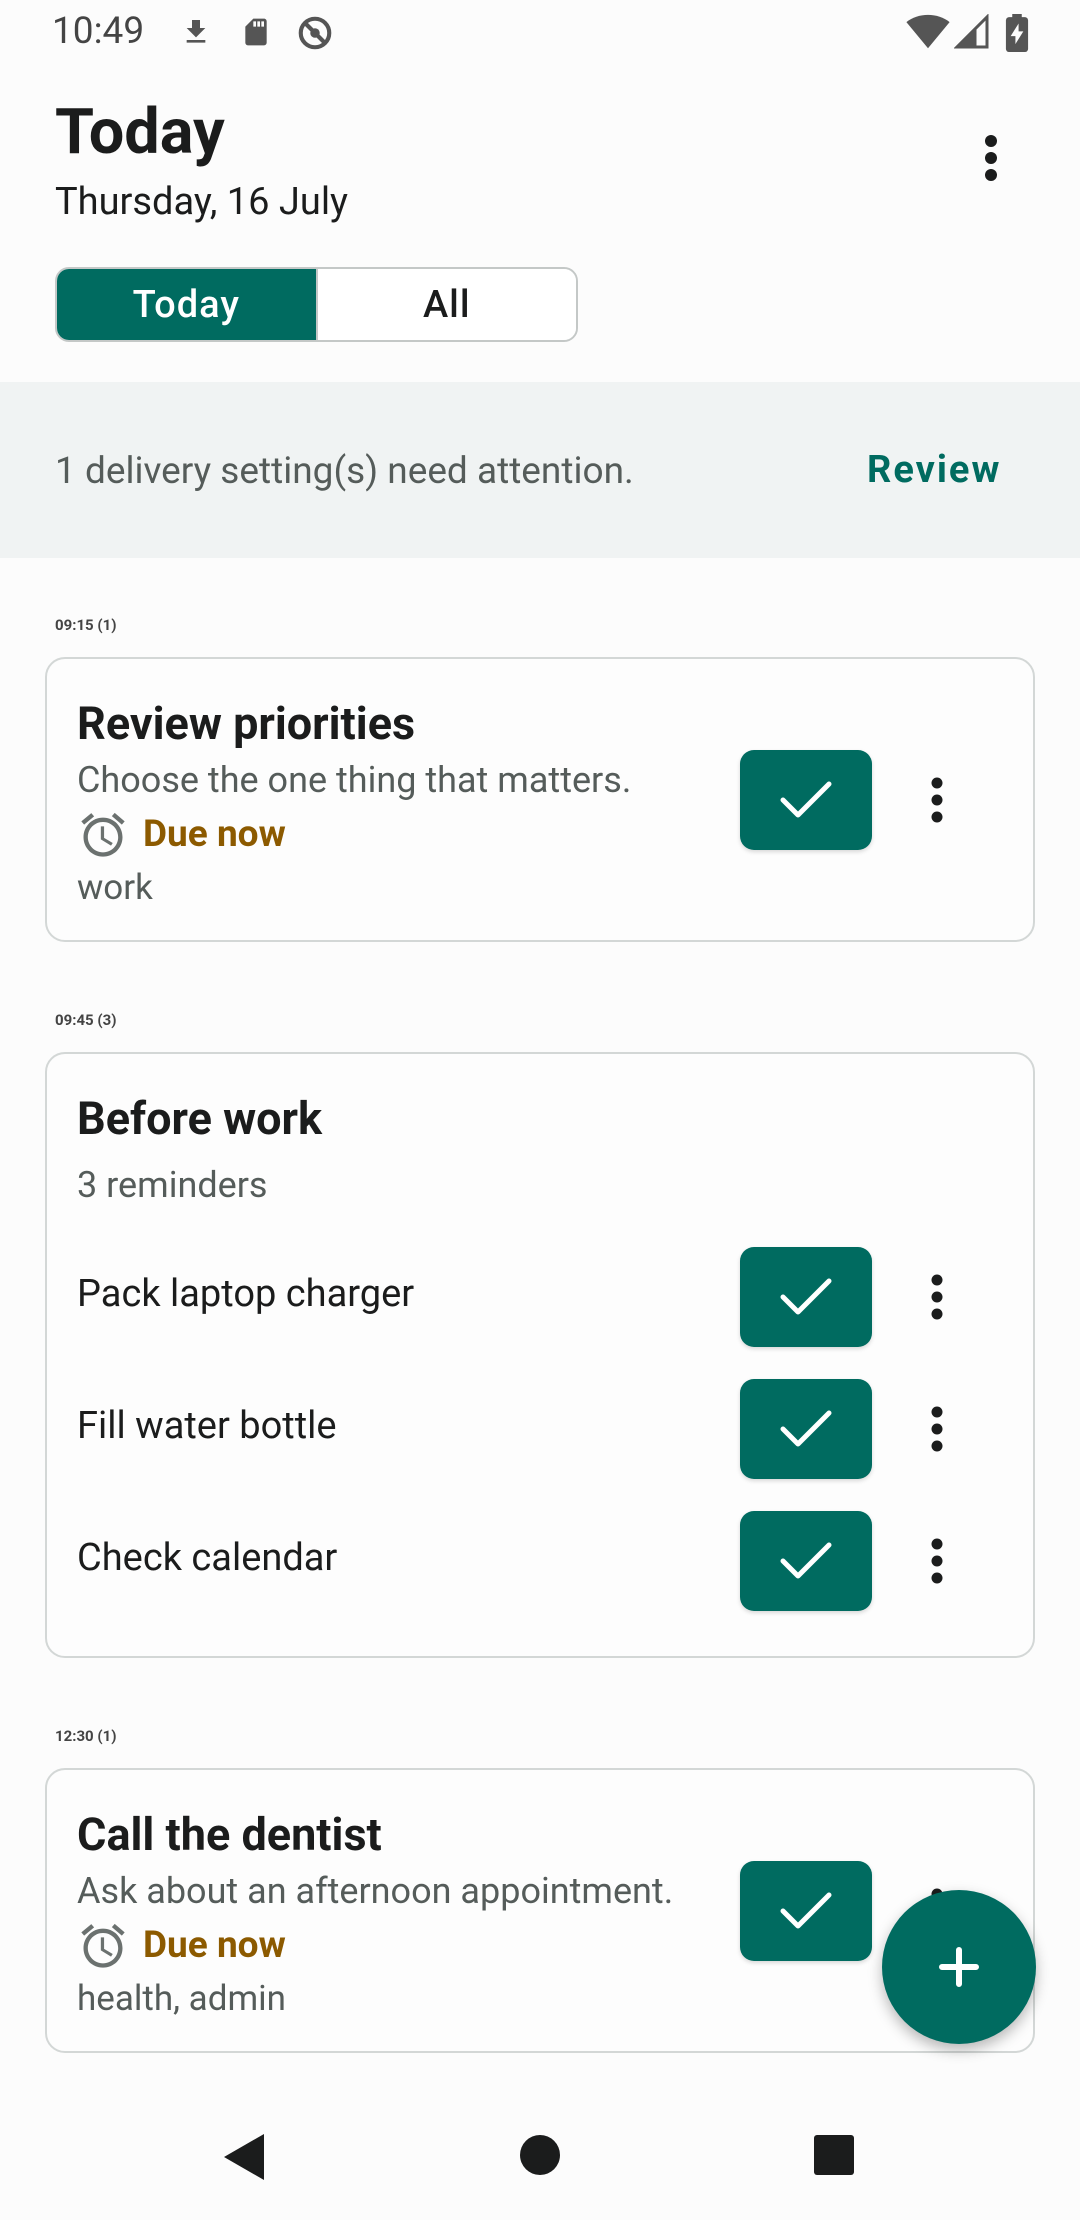 The image size is (1080, 2220). Describe the element at coordinates (186, 304) in the screenshot. I see `tab-today: Today` at that location.